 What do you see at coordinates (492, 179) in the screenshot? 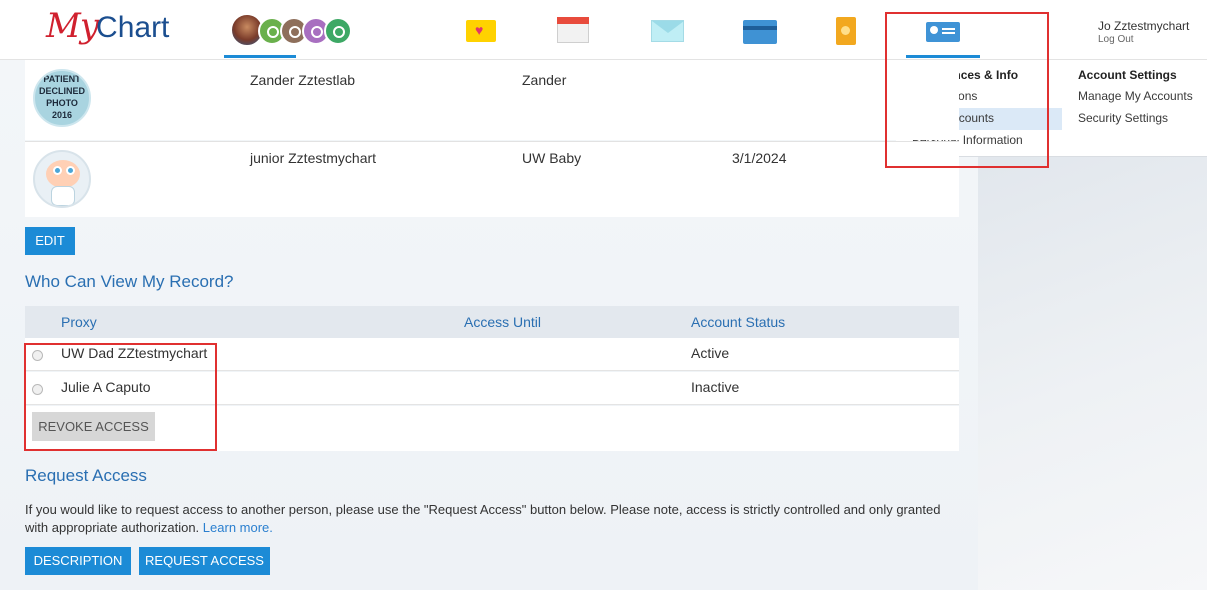
I see `list-item: junior Zztestmychart UW Baby 3/1/2024` at bounding box center [492, 179].